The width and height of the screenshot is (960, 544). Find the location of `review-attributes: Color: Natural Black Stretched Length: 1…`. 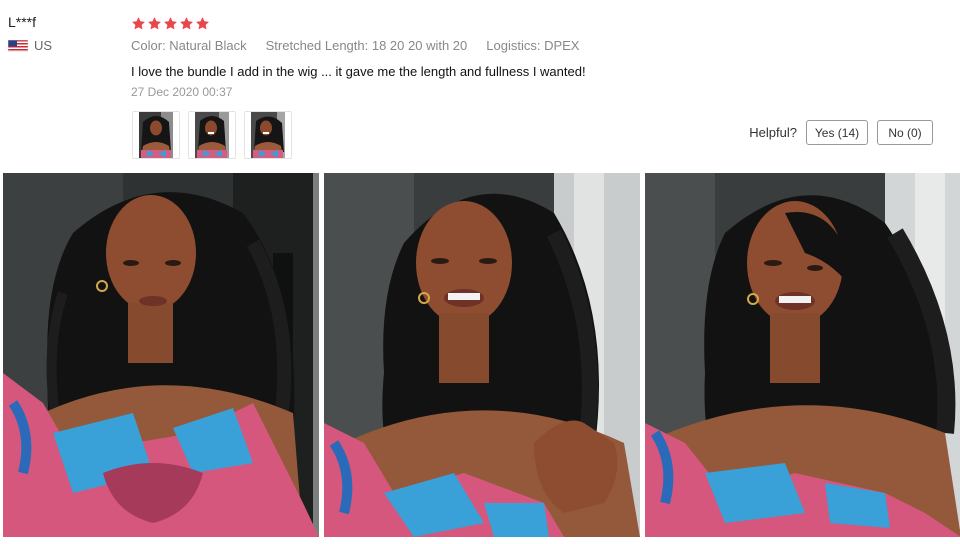

review-attributes: Color: Natural Black Stretched Length: 1… is located at coordinates (358, 45).